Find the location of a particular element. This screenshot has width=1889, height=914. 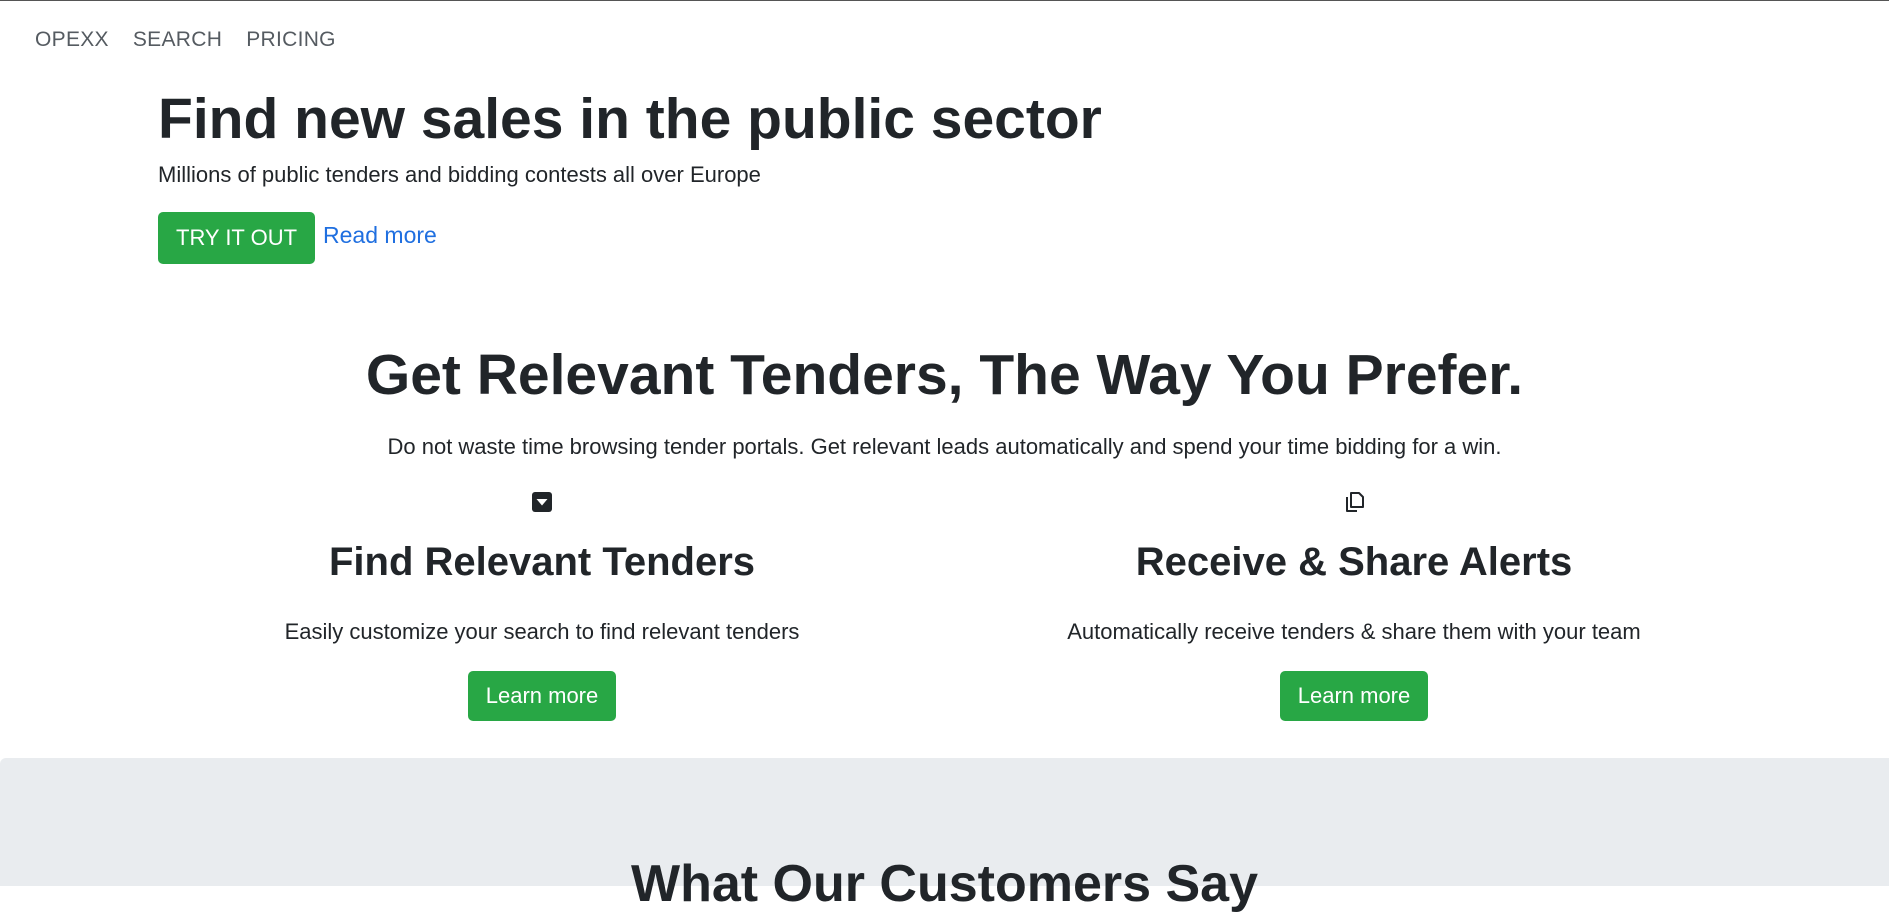

nav-link-pricing: PRICING is located at coordinates (291, 40).